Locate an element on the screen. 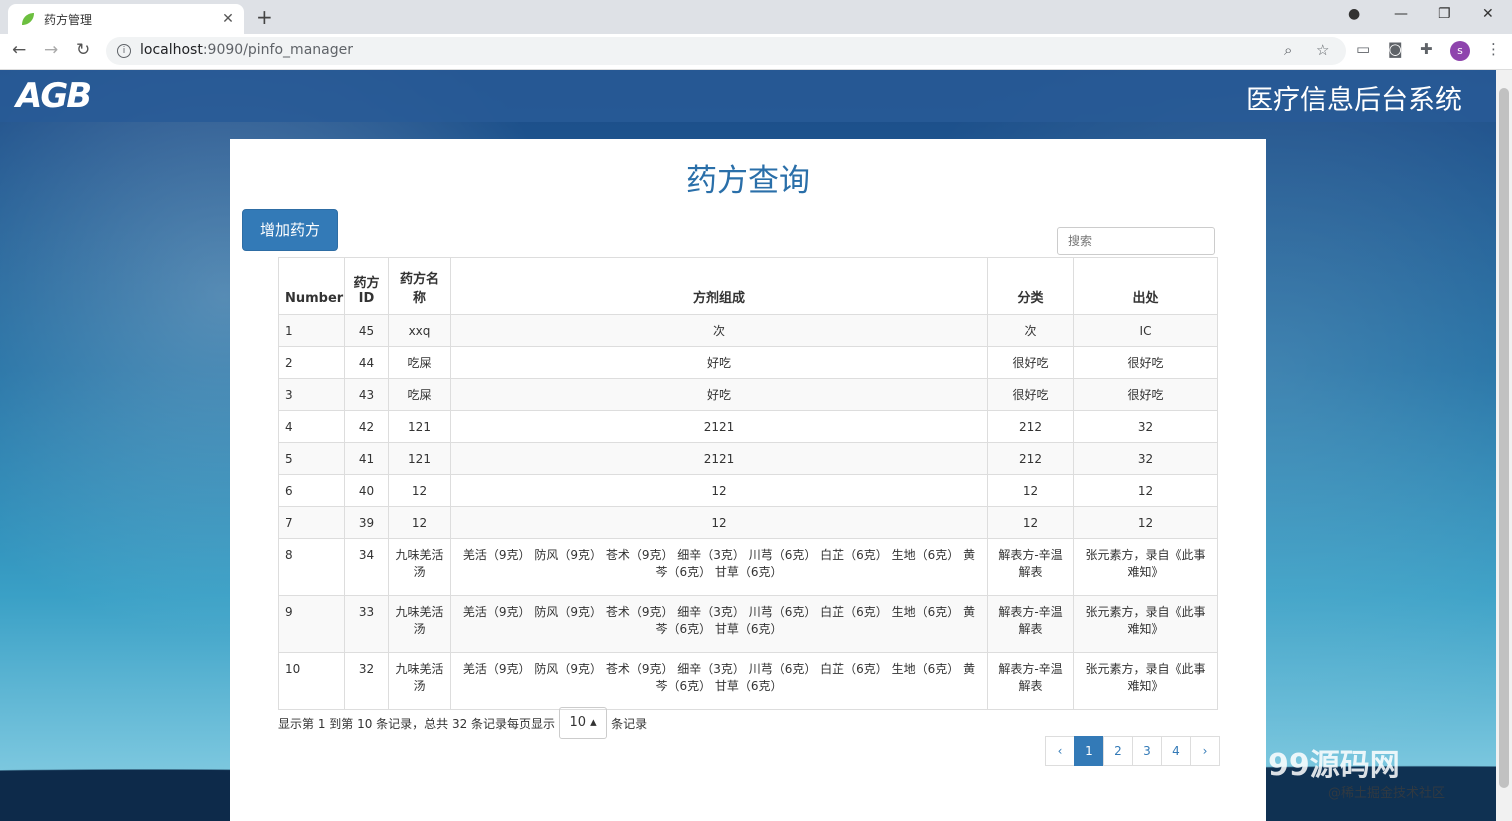 The width and height of the screenshot is (1512, 821). close-window-icon: ✕ is located at coordinates (1488, 14).